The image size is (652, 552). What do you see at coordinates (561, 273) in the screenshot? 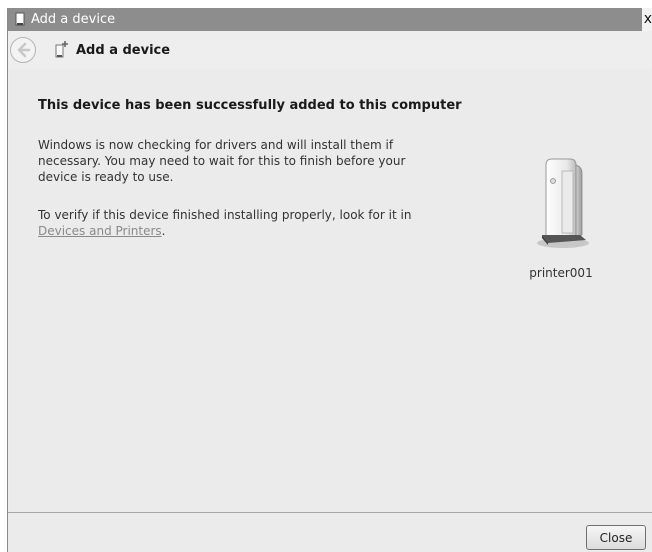
I see `device-label: printer001` at bounding box center [561, 273].